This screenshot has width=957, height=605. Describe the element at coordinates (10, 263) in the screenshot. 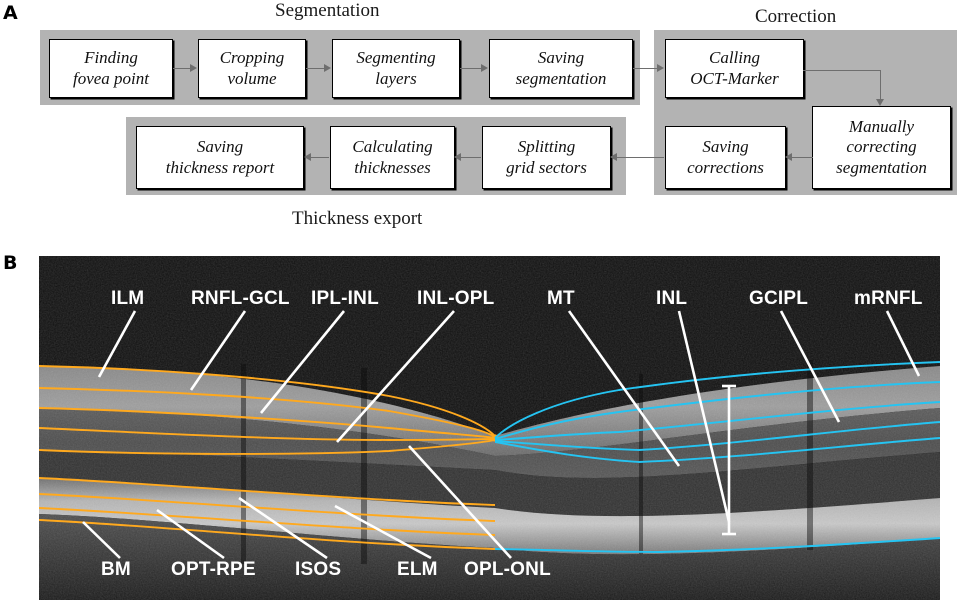

I see `panel-b-letter: B` at that location.